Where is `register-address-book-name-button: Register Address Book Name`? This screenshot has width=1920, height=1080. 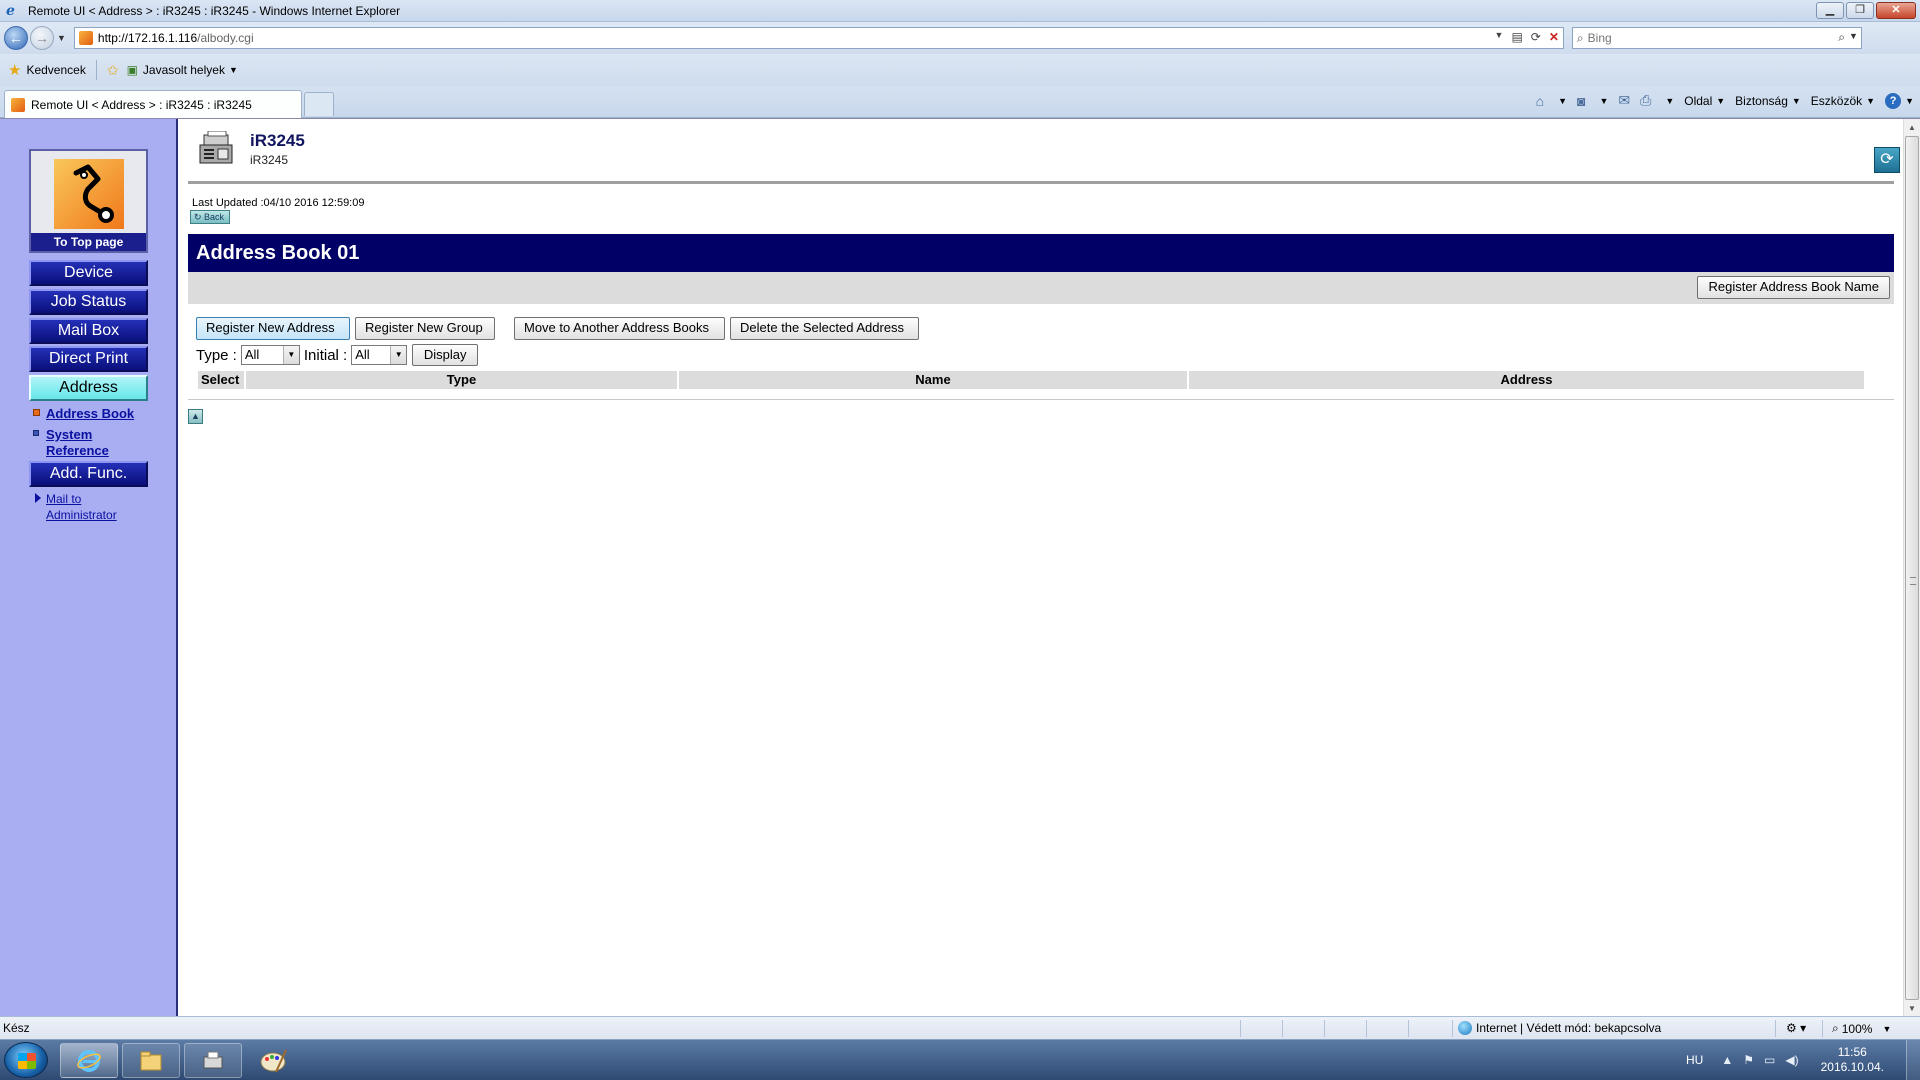
register-address-book-name-button: Register Address Book Name is located at coordinates (1793, 287).